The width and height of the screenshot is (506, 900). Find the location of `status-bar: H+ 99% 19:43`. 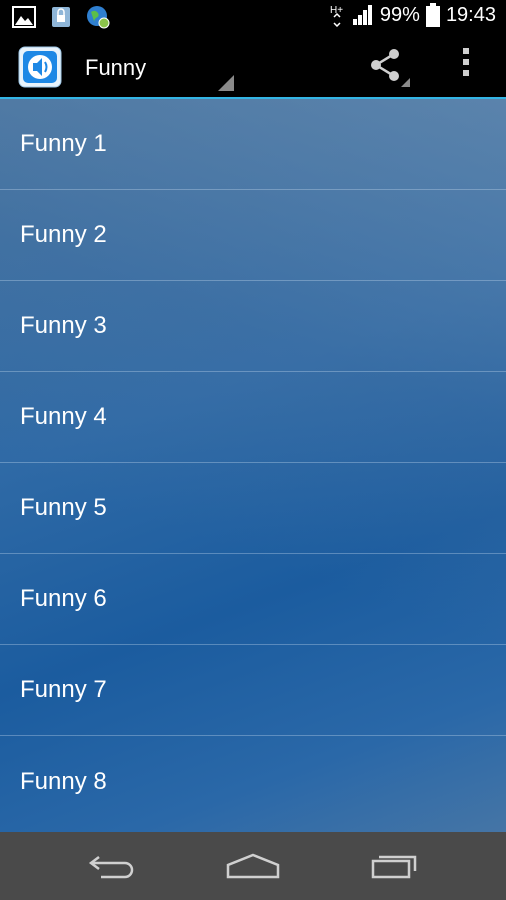

status-bar: H+ 99% 19:43 is located at coordinates (253, 16).